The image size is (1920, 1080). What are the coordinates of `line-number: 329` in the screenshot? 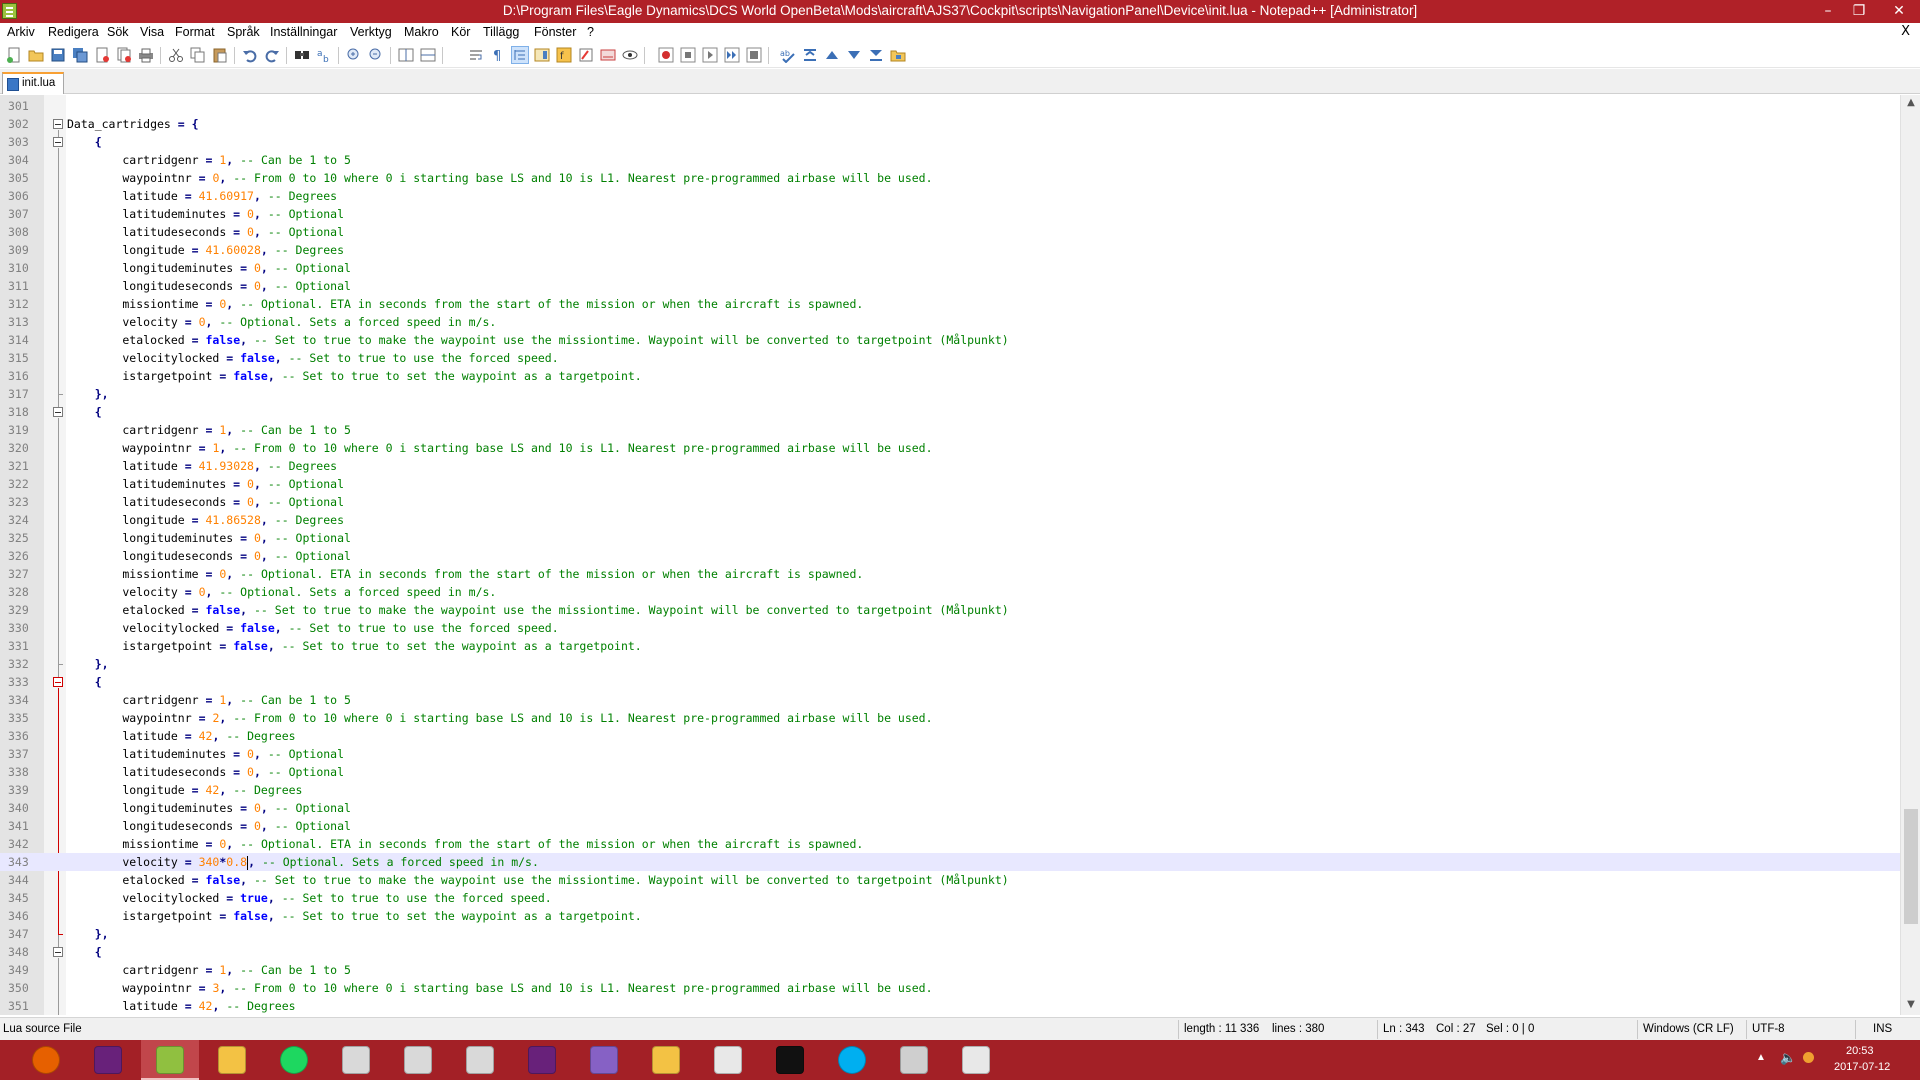 It's located at (20, 610).